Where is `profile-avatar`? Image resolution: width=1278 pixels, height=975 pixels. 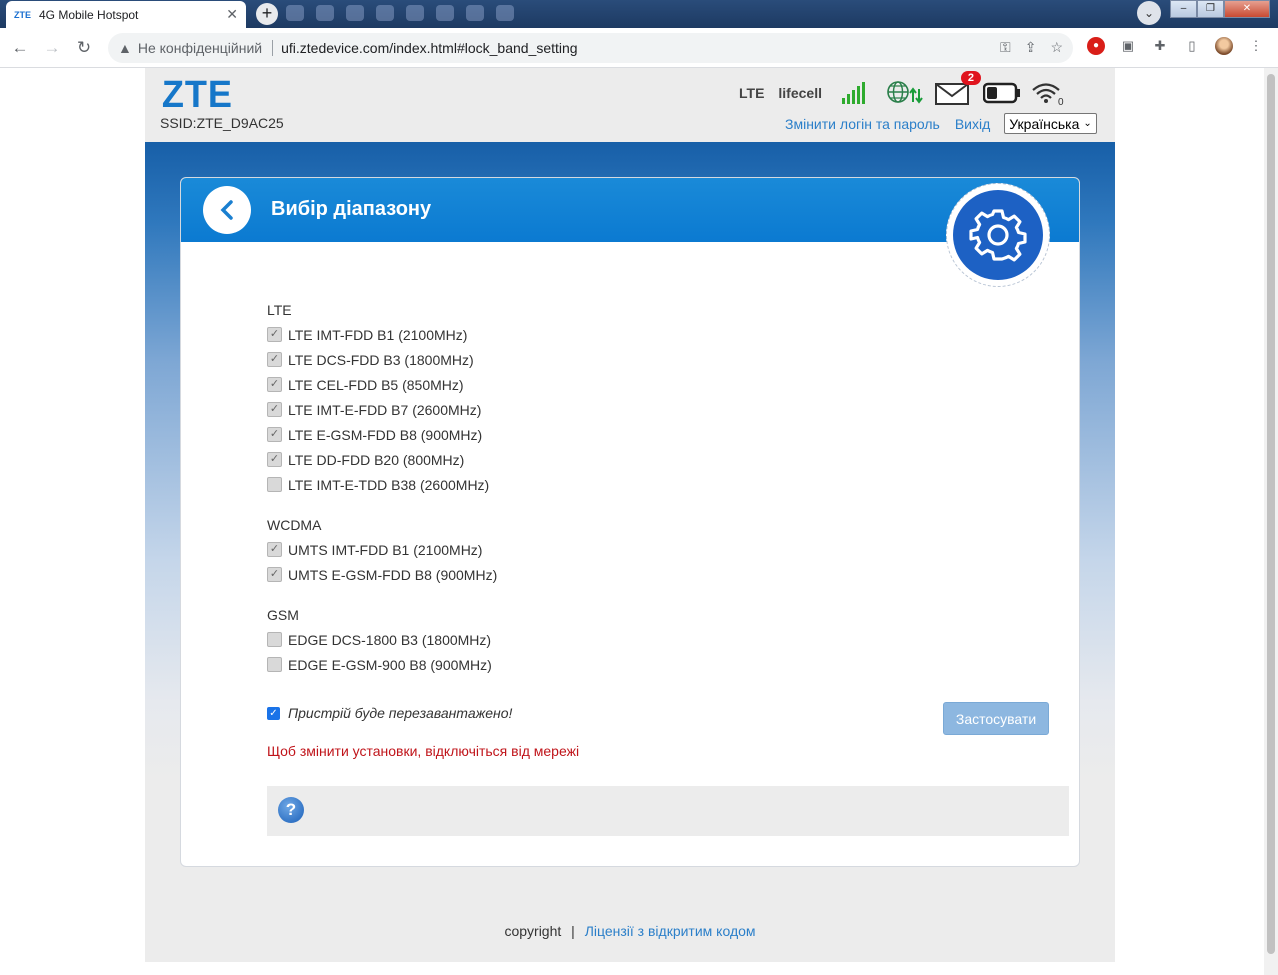 profile-avatar is located at coordinates (1224, 46).